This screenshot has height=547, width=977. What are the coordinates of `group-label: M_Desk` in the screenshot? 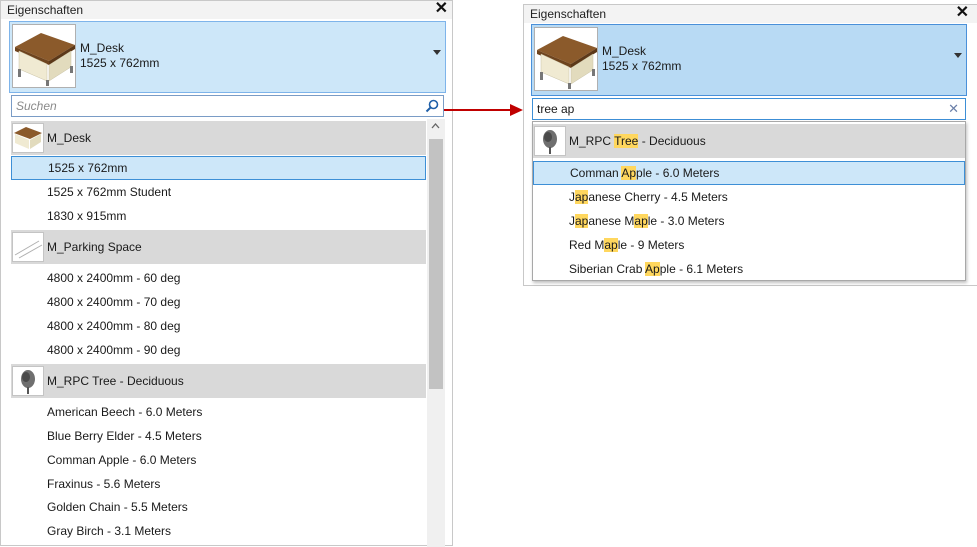 It's located at (69, 138).